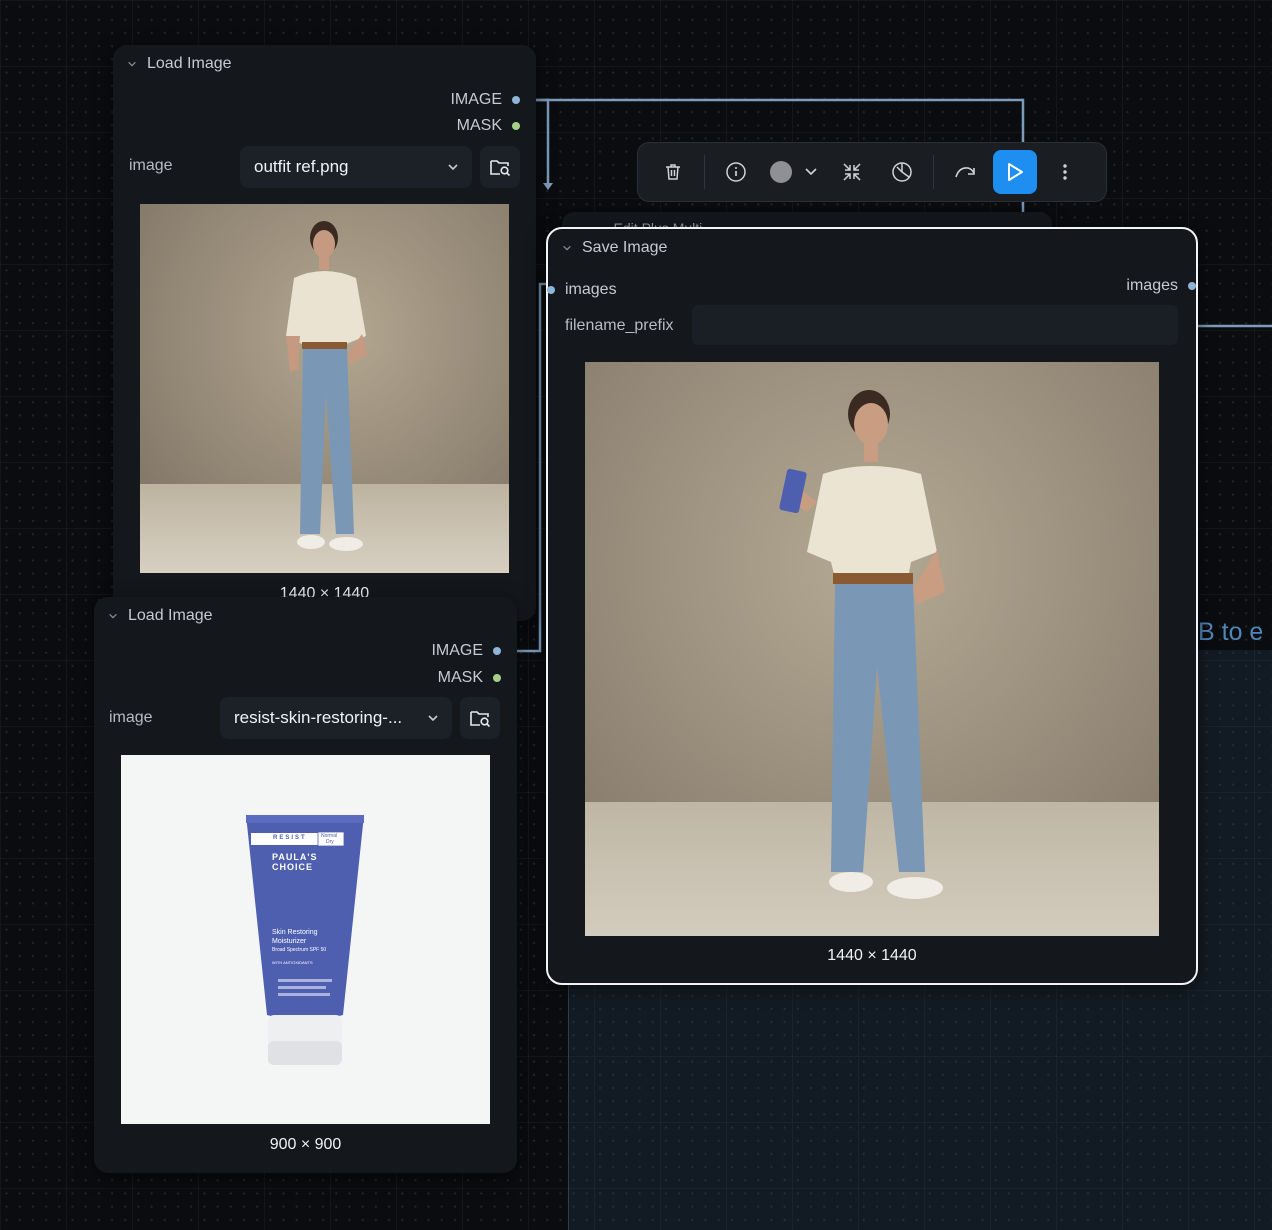 The image size is (1272, 1230). Describe the element at coordinates (356, 167) in the screenshot. I see `image-select: outfit ref.png` at that location.